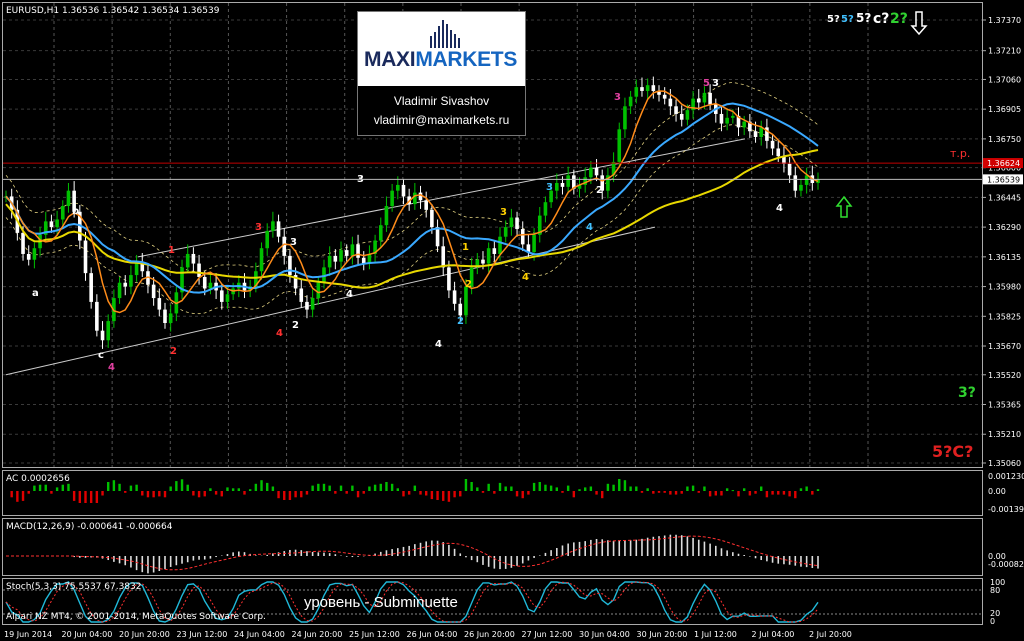 Image resolution: width=1024 pixels, height=641 pixels. Describe the element at coordinates (1004, 197) in the screenshot. I see `price-tick-label: 1.36445` at that location.